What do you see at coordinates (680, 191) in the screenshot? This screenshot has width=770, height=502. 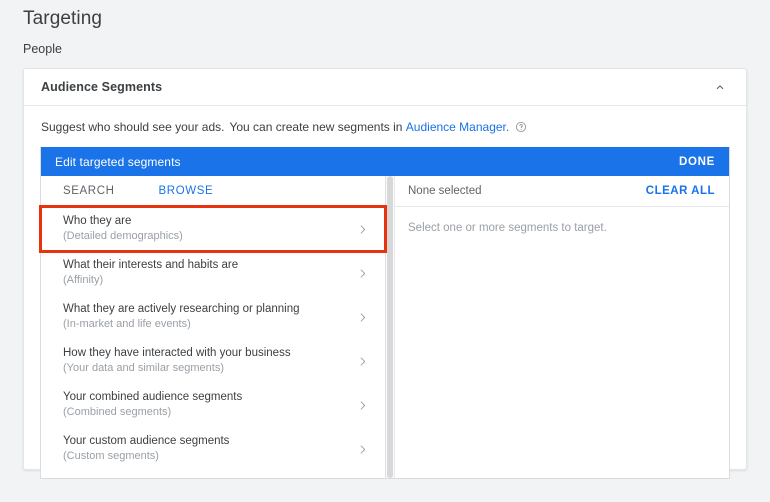 I see `clear-all-button: CLEAR ALL` at bounding box center [680, 191].